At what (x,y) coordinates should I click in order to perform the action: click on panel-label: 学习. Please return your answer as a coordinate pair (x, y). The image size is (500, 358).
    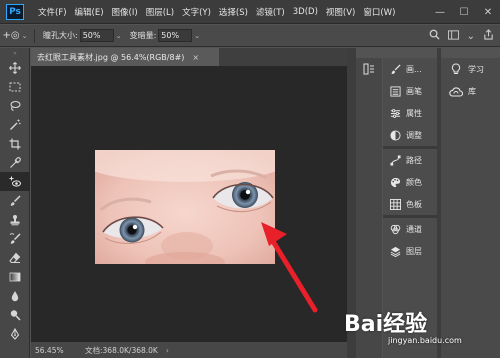
    Looking at the image, I should click on (476, 69).